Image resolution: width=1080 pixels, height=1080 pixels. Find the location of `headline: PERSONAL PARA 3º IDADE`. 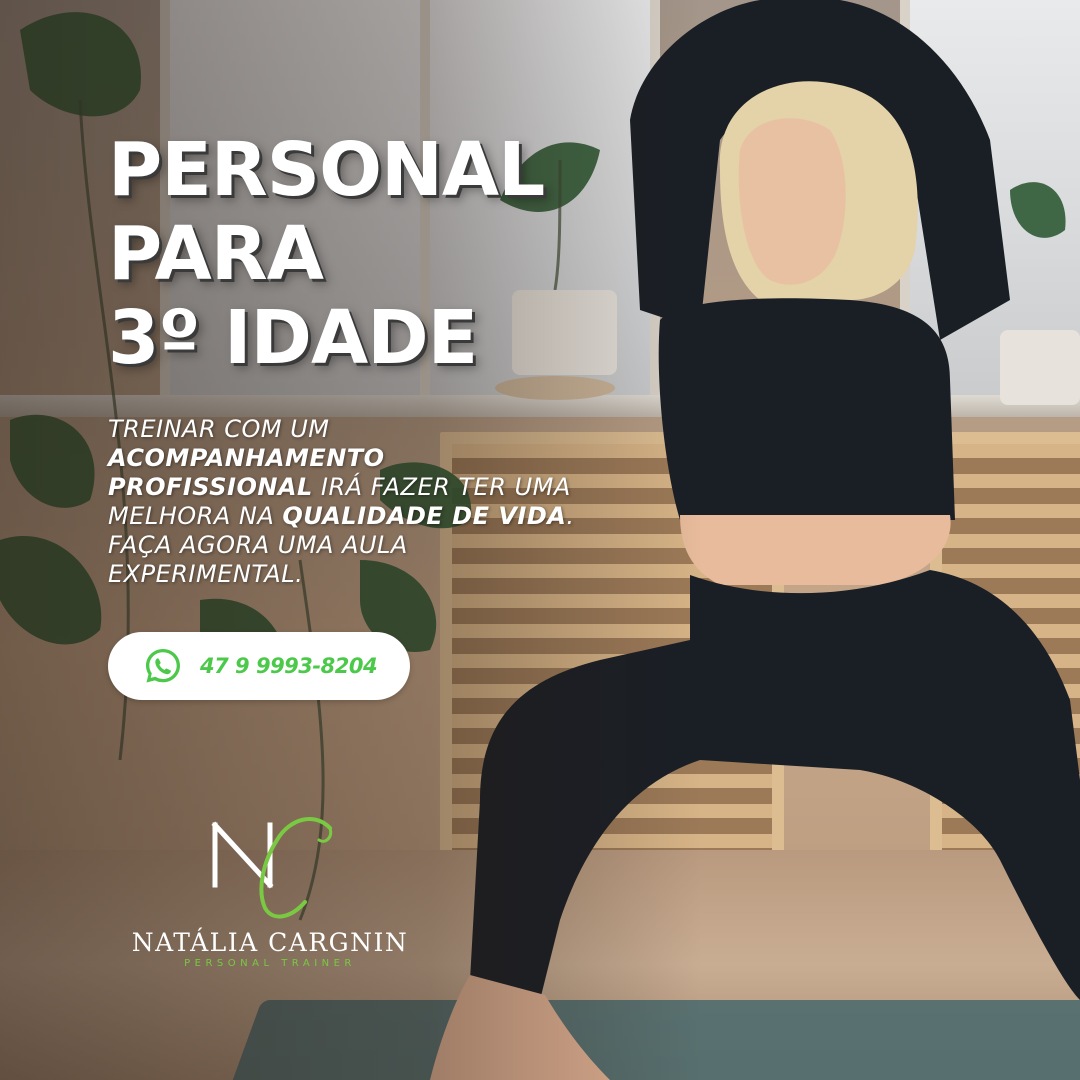

headline: PERSONAL PARA 3º IDADE is located at coordinates (326, 254).